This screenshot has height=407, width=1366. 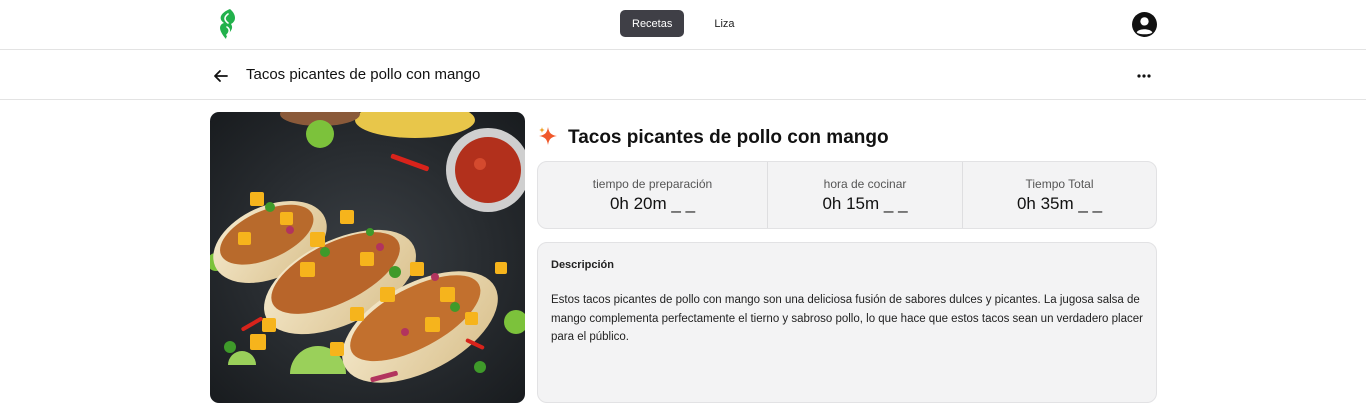 I want to click on user-circle-icon, so click(x=1144, y=24).